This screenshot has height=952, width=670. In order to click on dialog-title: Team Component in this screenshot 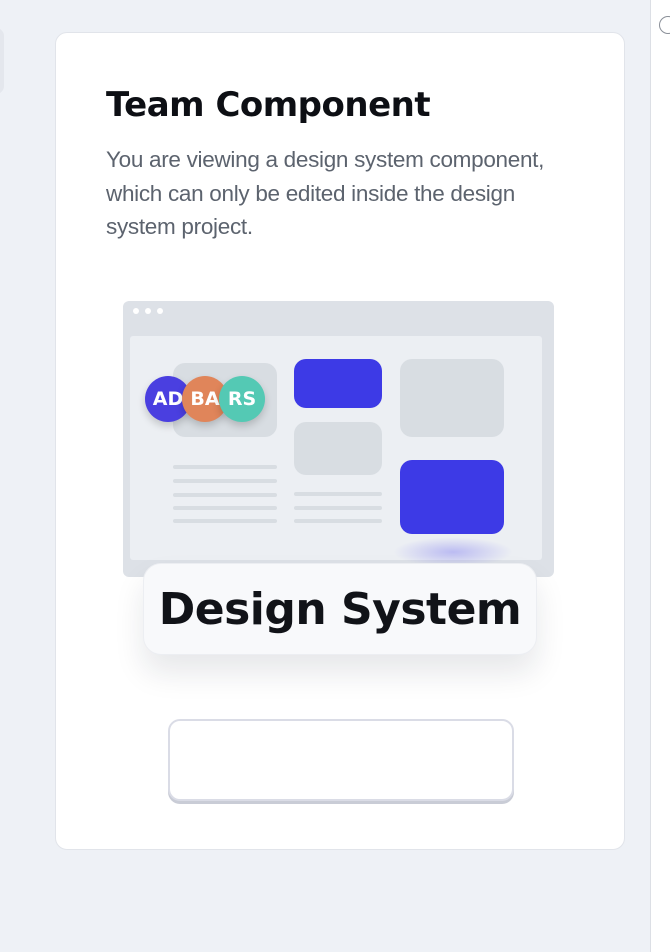, I will do `click(268, 105)`.